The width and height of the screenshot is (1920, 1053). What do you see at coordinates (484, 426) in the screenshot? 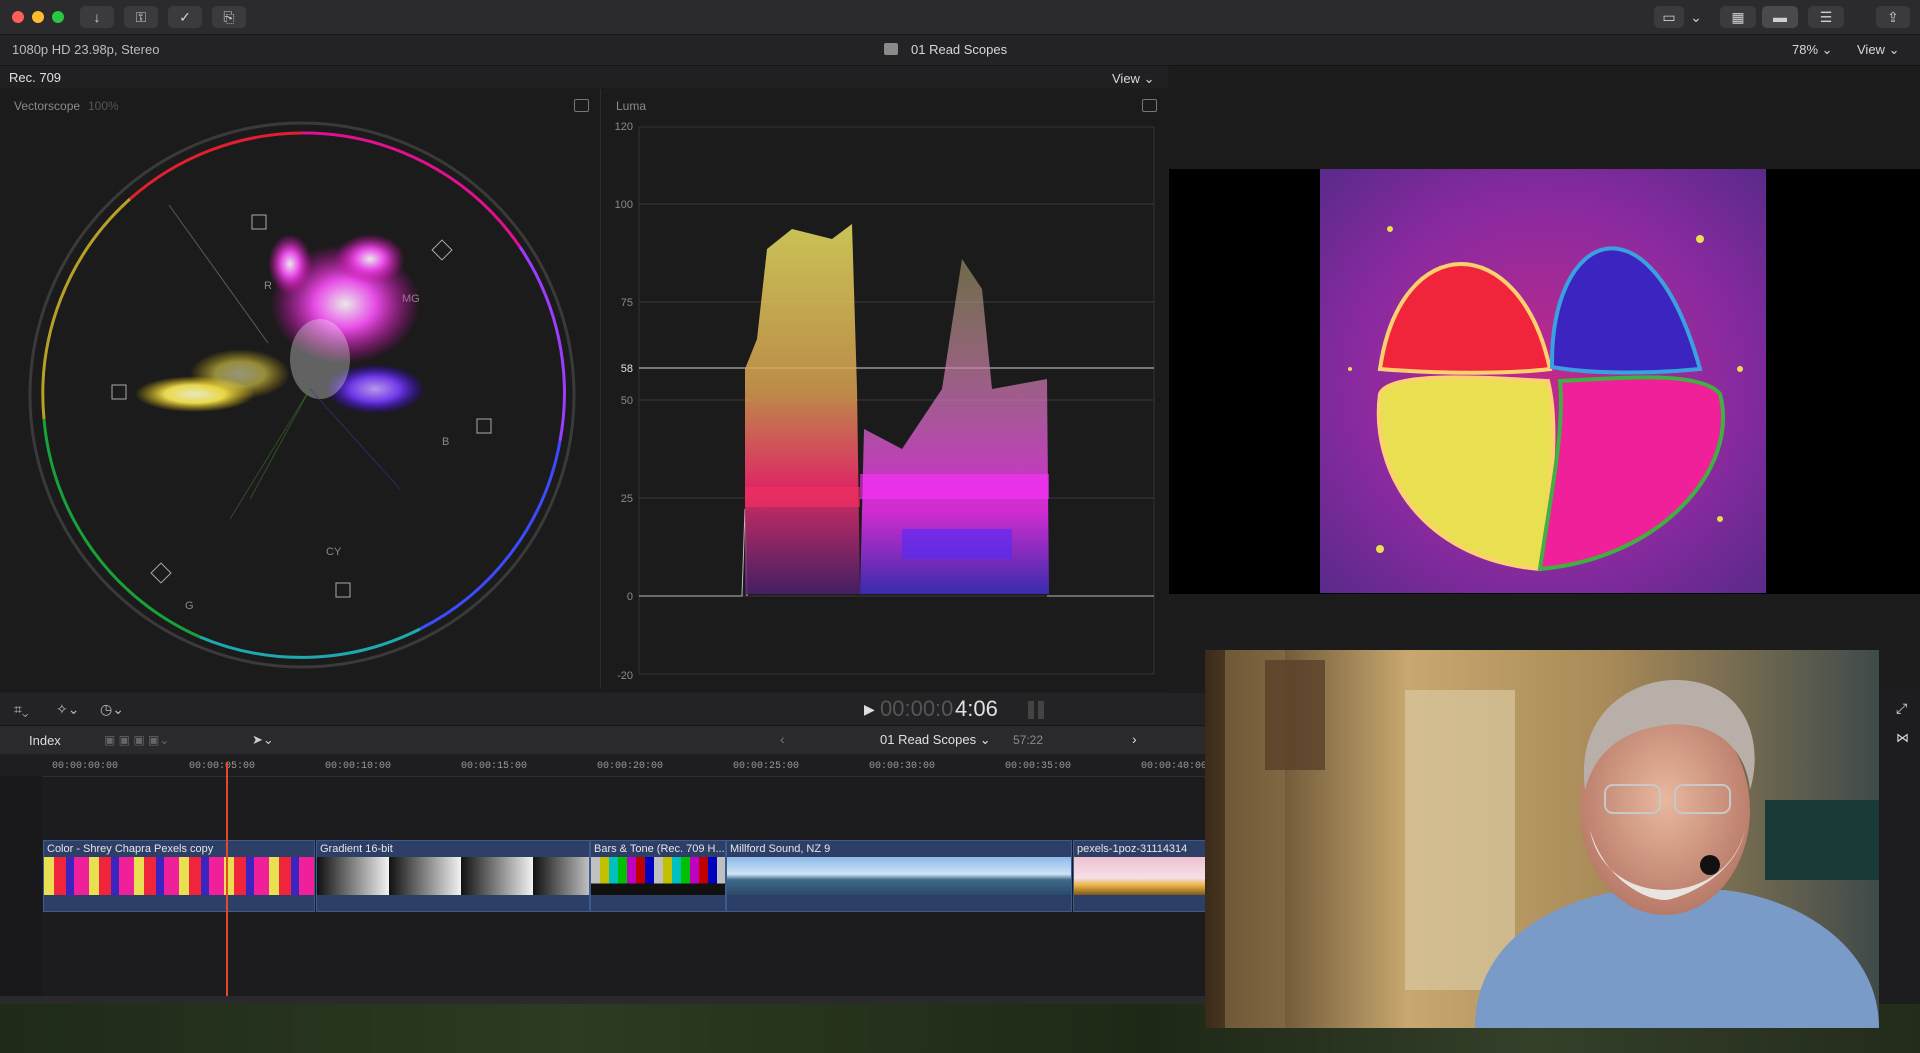
I see `target-b` at bounding box center [484, 426].